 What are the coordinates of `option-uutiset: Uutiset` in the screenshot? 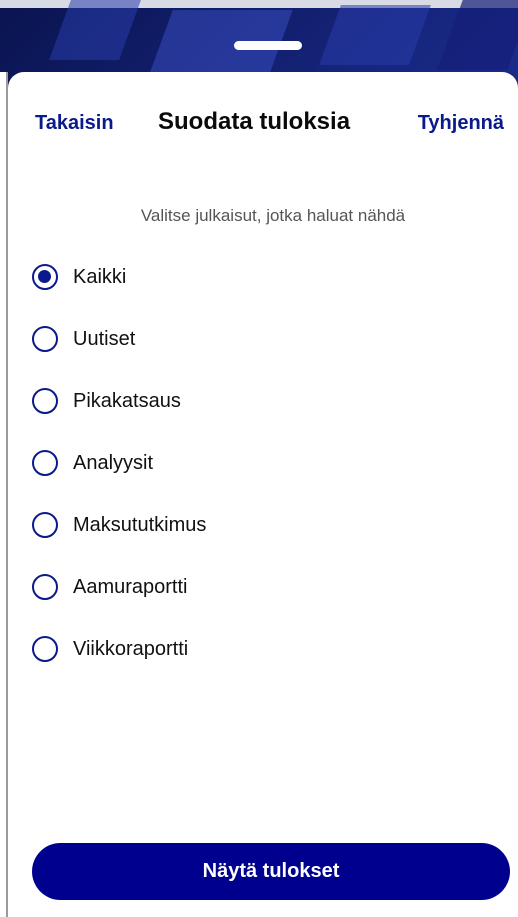 It's located at (267, 351).